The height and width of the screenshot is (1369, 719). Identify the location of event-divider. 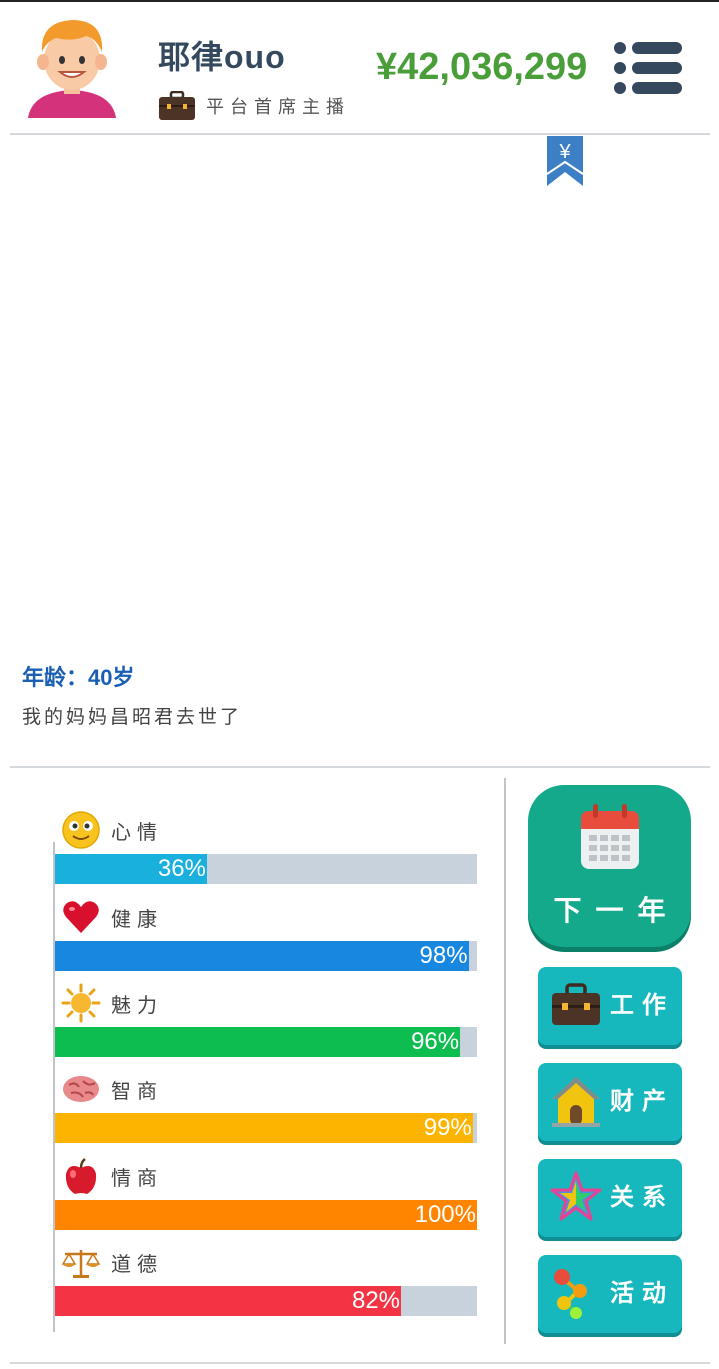
(360, 767).